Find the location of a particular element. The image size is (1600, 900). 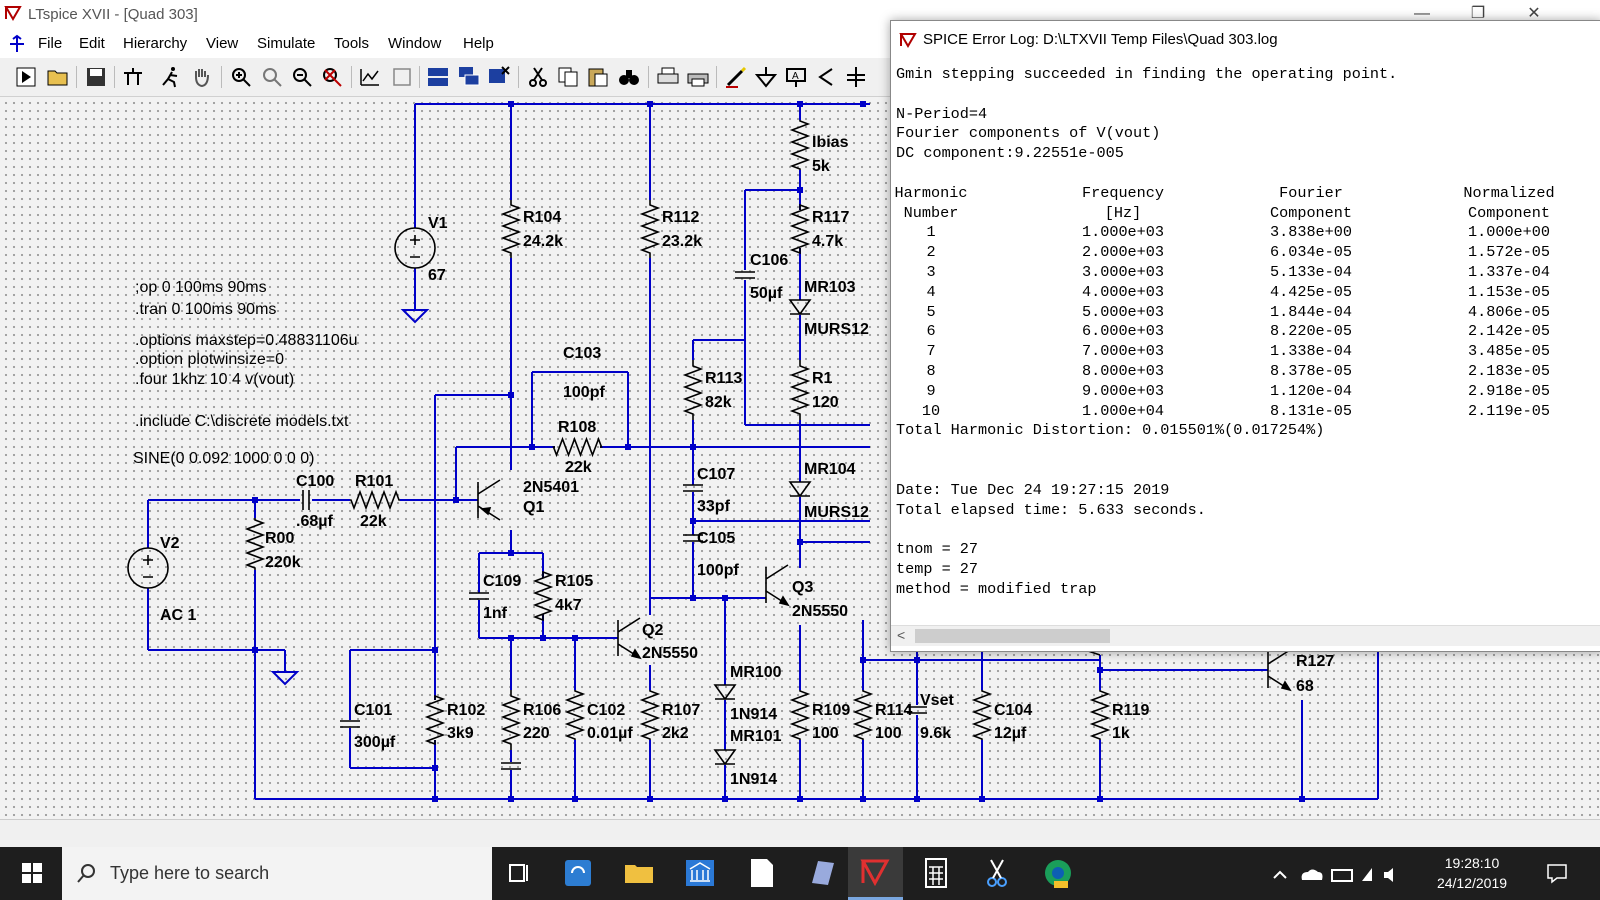

copy-icon is located at coordinates (568, 77).